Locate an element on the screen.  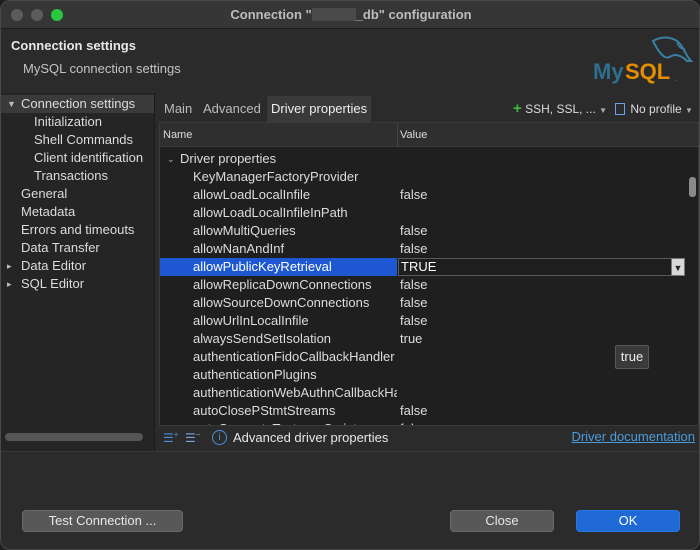
table-row: authenticationPlugins is located at coordinates (423, 375).